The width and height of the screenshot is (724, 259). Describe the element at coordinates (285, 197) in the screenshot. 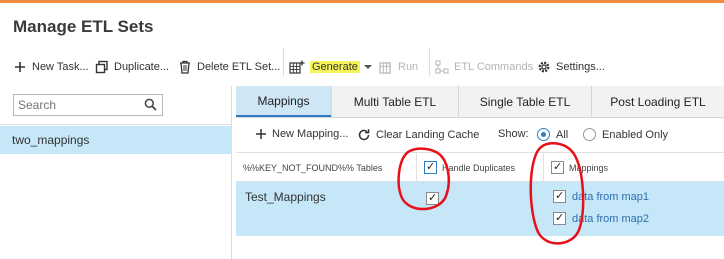

I see `table-name-cell: Test_Mappings` at that location.